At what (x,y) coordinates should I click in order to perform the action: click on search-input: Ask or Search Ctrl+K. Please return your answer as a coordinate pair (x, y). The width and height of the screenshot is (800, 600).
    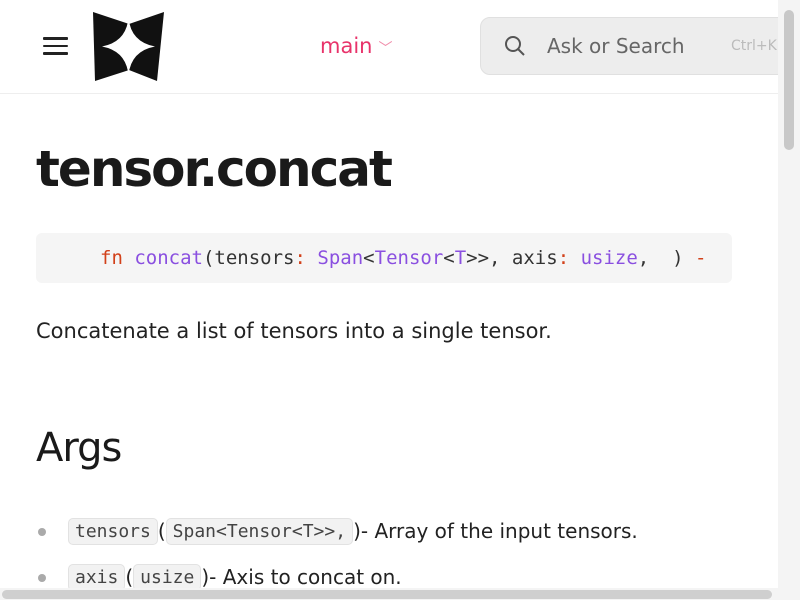
    Looking at the image, I should click on (640, 46).